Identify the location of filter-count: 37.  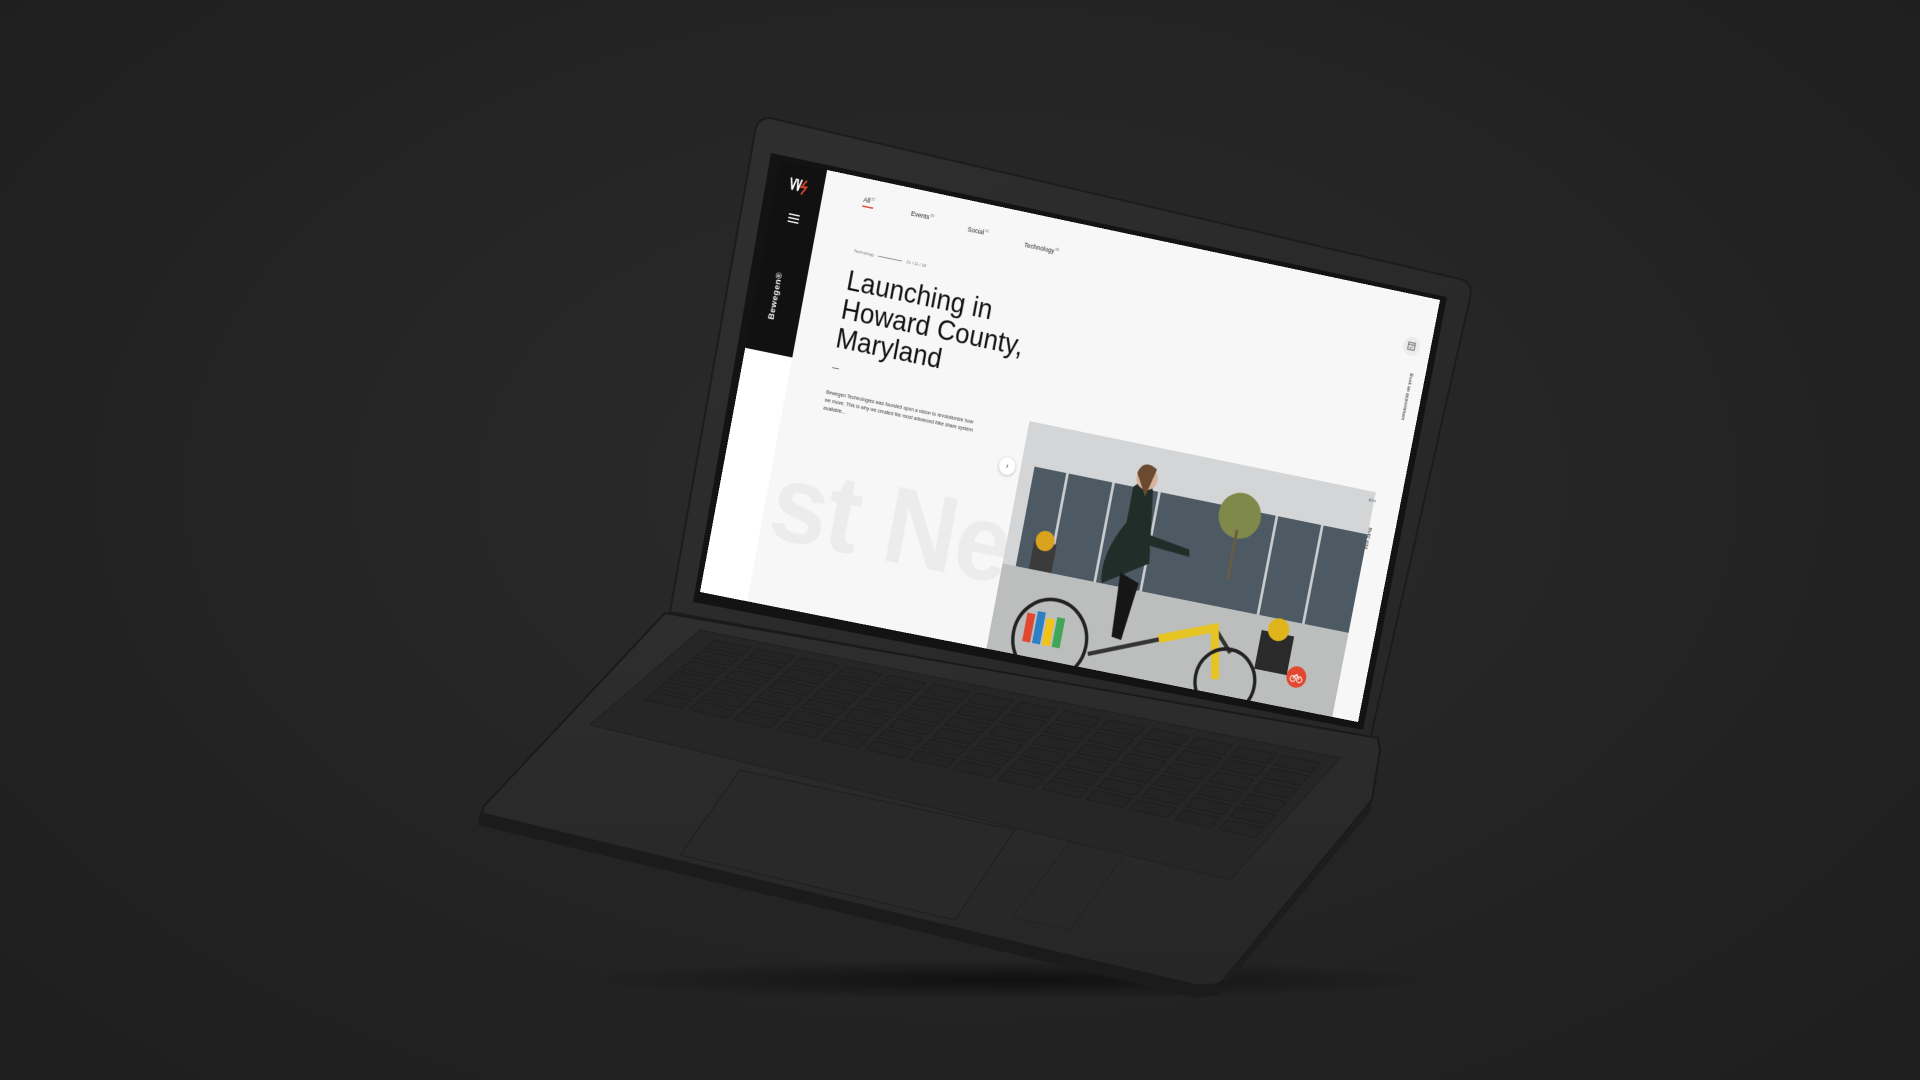
(873, 200).